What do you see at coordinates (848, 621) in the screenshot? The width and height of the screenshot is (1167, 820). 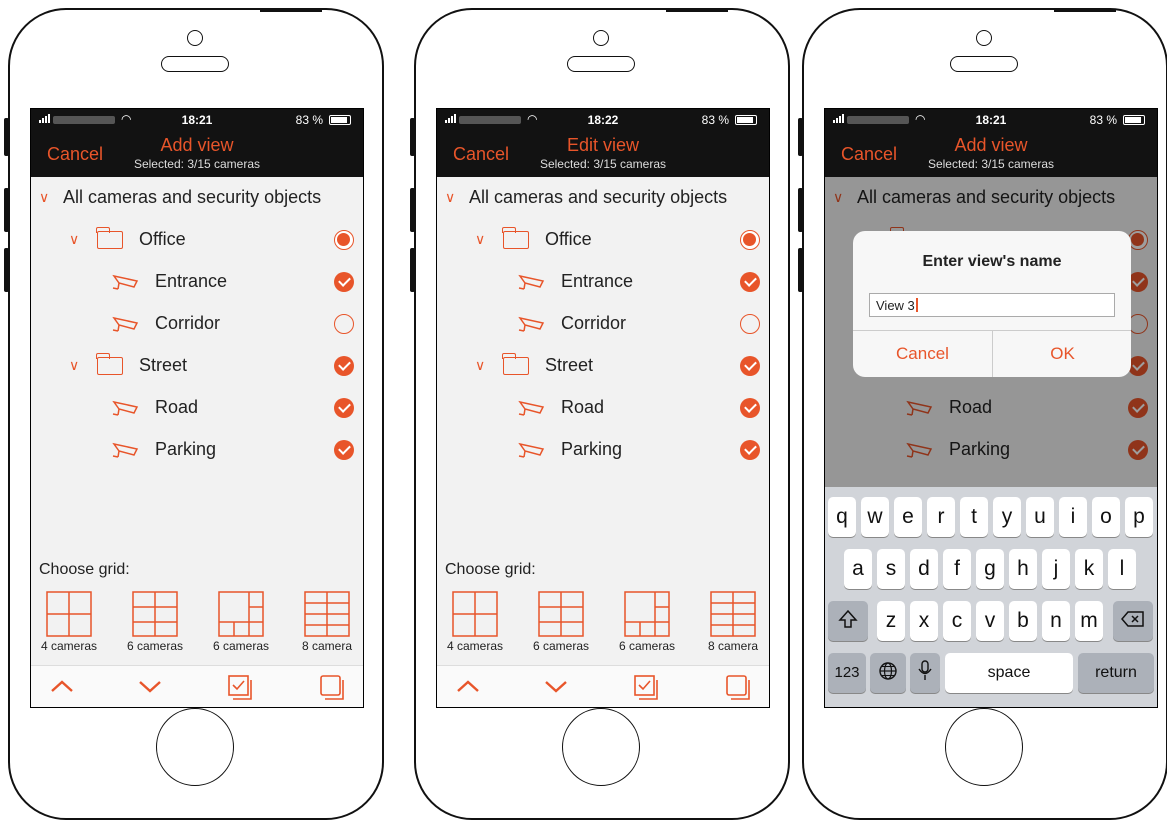 I see `shift-key` at bounding box center [848, 621].